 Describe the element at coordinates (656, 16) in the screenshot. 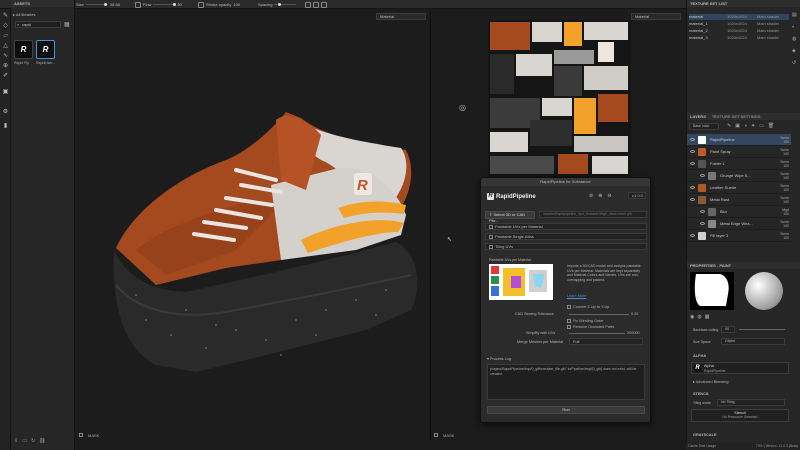

I see `viewport-2d-mode-select: Material` at that location.